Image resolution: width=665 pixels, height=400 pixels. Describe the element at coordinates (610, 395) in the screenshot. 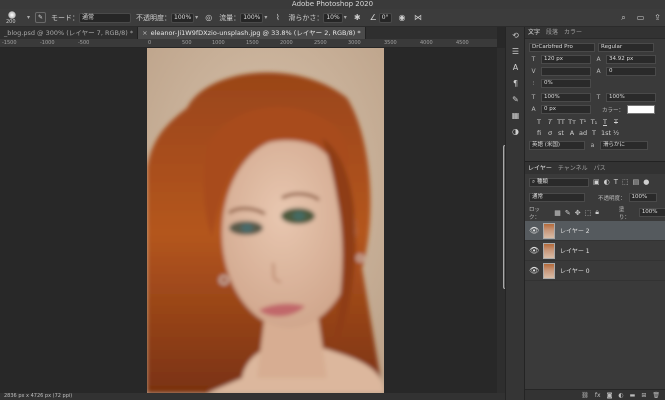

I see `add-mask-icon: ◙` at that location.